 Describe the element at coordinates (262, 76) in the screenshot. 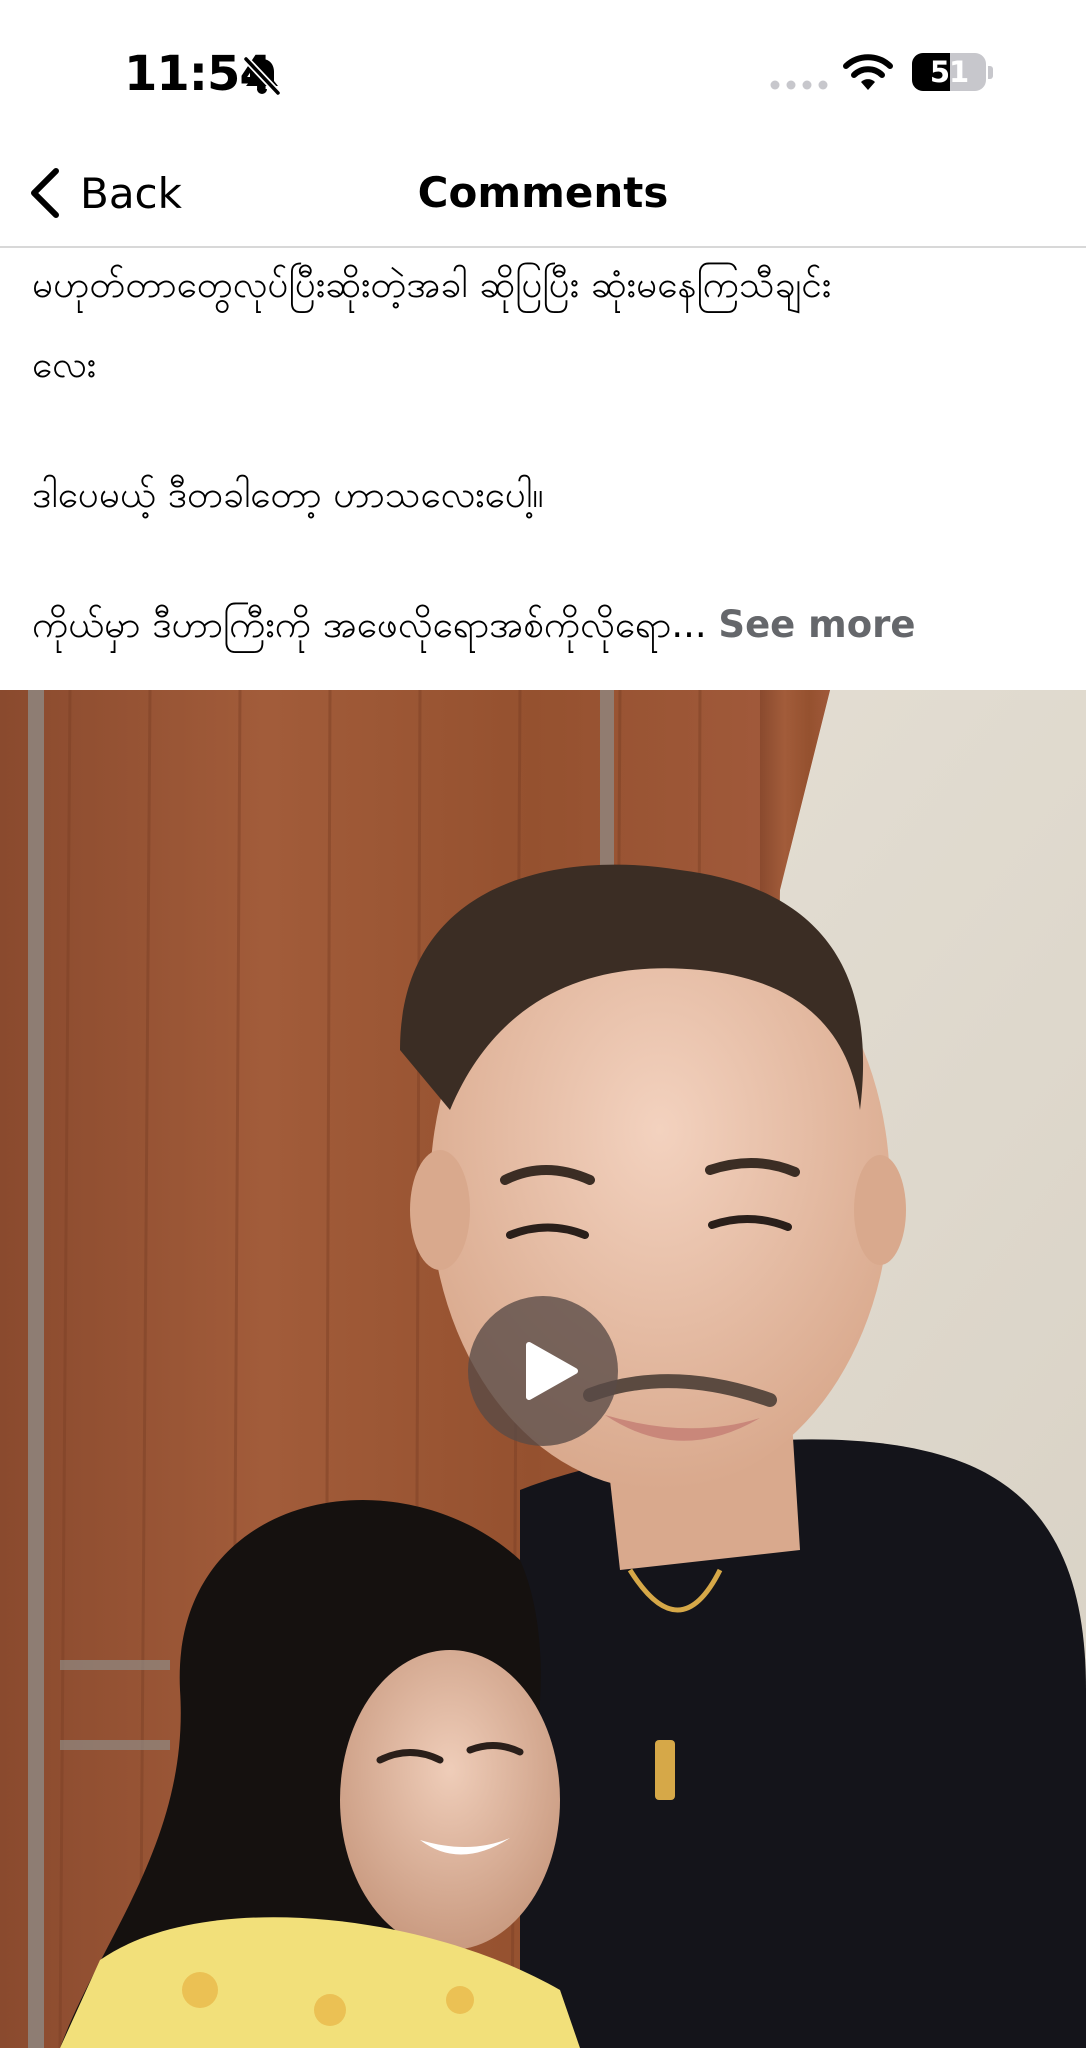

I see `bell-slash-icon` at that location.